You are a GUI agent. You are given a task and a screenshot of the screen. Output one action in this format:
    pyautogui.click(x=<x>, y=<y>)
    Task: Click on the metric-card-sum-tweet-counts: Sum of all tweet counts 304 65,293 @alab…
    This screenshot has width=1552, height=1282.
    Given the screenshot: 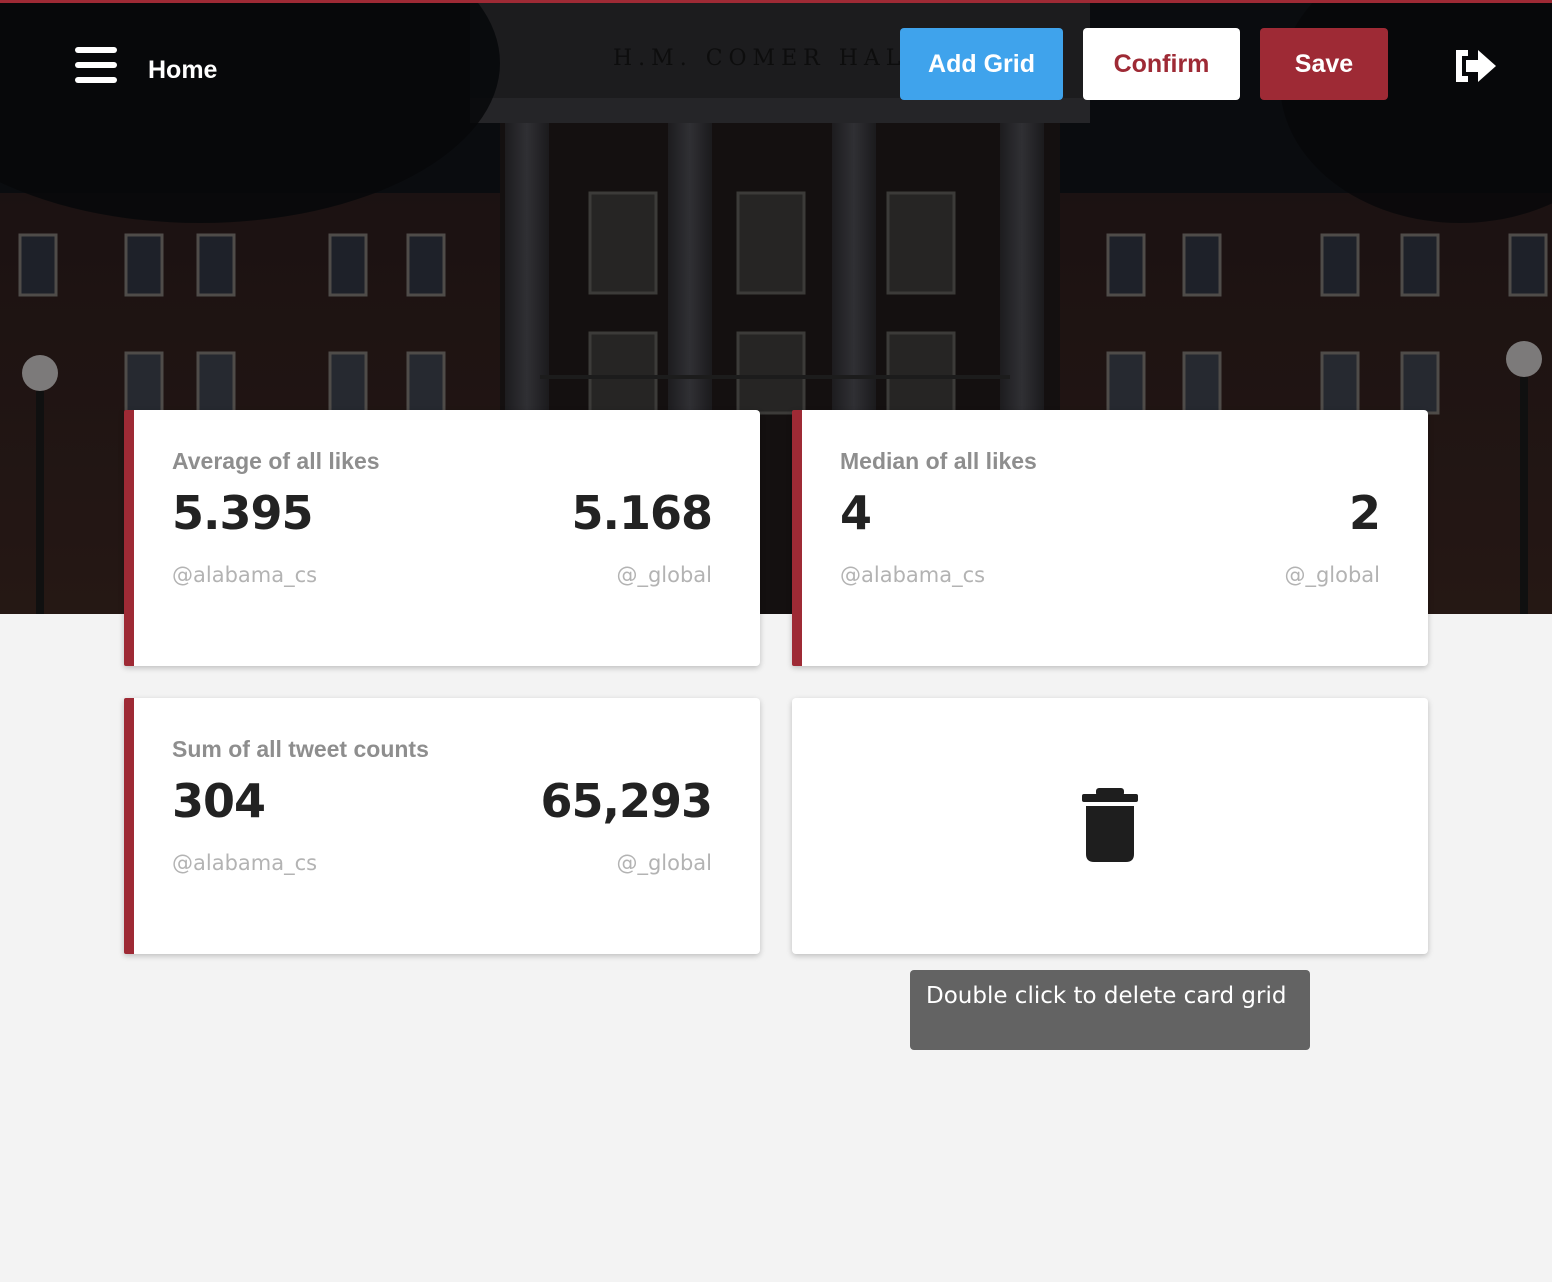 What is the action you would take?
    pyautogui.click(x=442, y=826)
    